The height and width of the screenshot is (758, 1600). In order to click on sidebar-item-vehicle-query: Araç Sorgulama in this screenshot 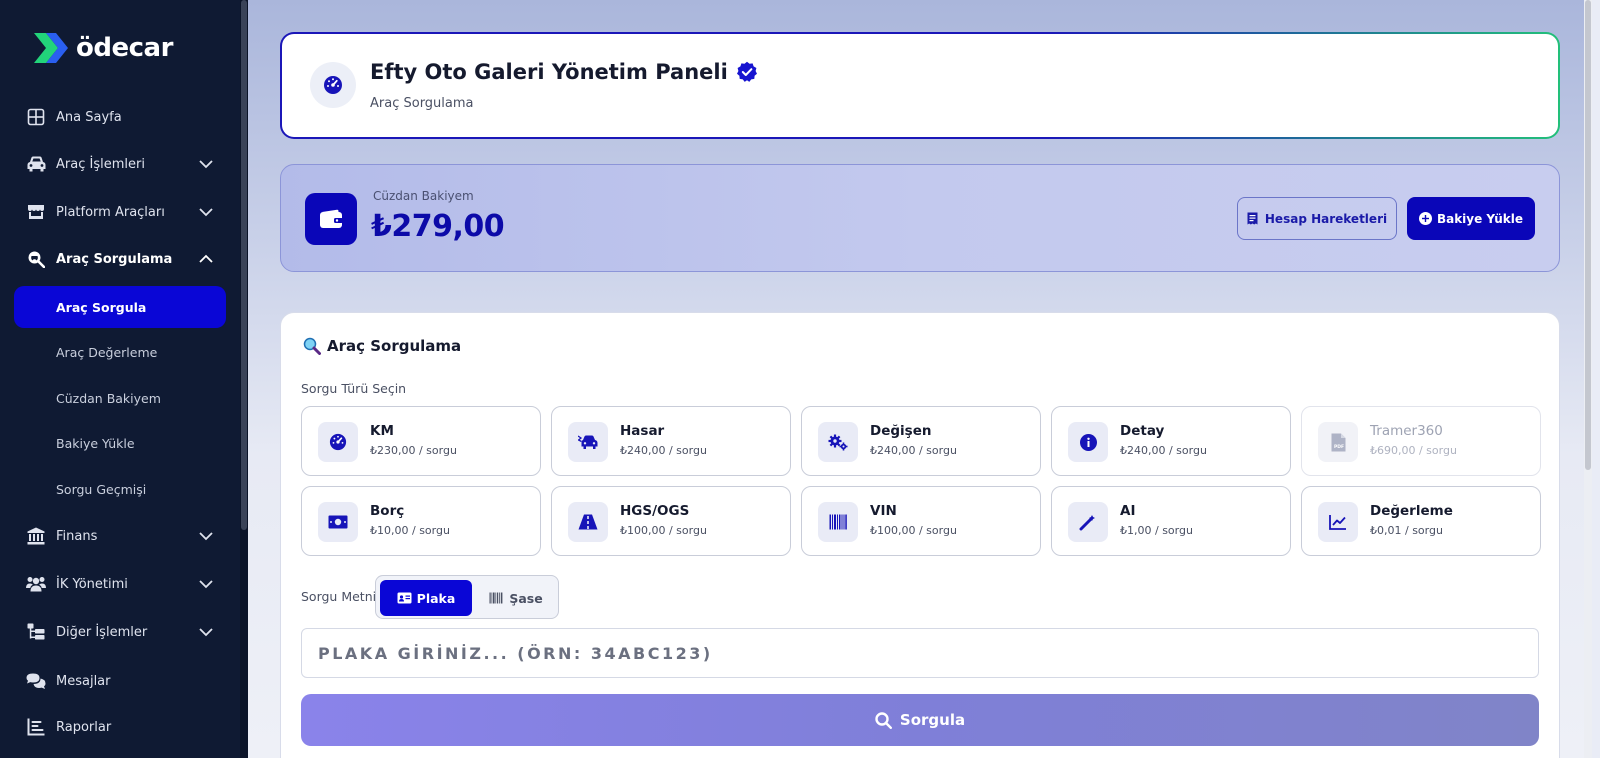, I will do `click(120, 259)`.